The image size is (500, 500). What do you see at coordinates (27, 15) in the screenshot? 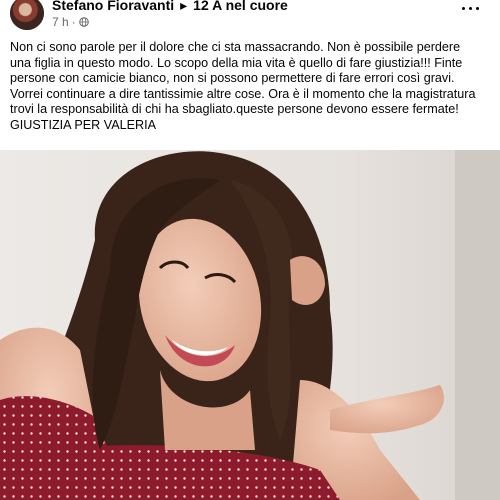
I see `author-avatar` at bounding box center [27, 15].